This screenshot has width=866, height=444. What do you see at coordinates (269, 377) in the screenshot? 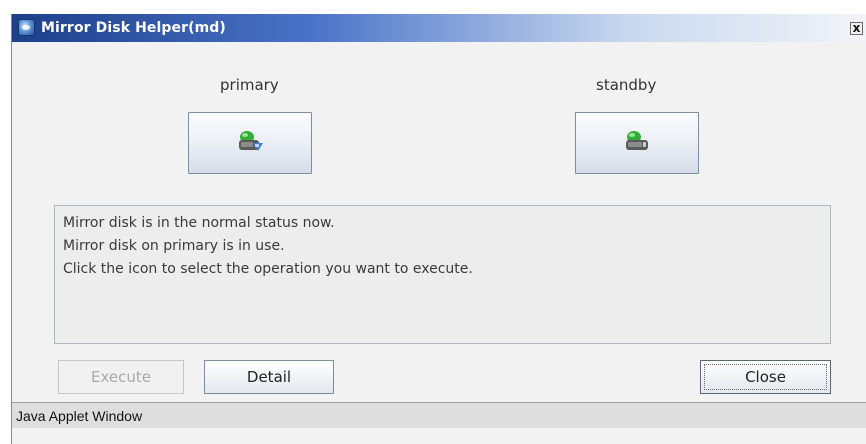
I see `detail-button: Detail` at bounding box center [269, 377].